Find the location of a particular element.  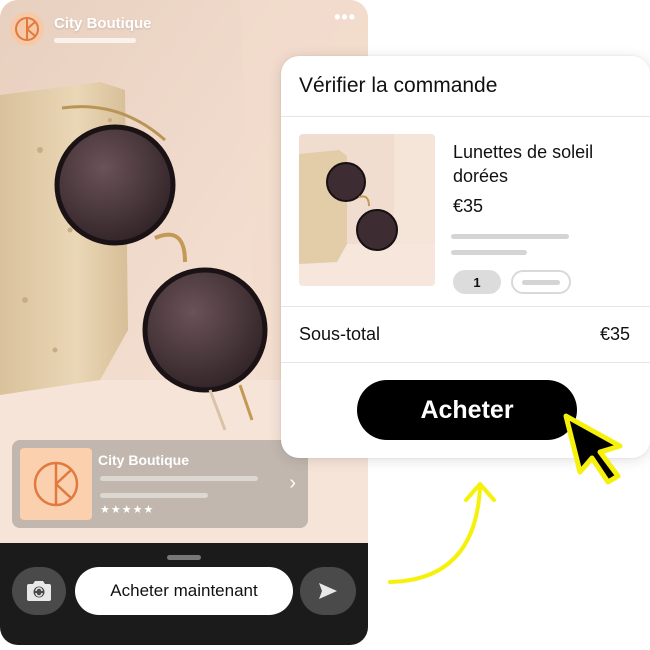

product-card-title: City Boutique is located at coordinates (143, 460).